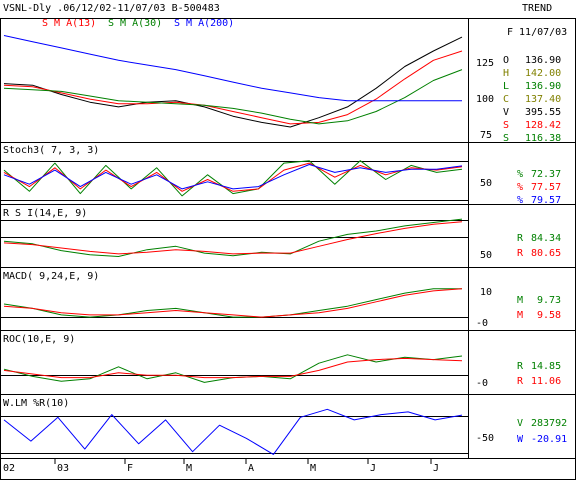 This screenshot has height=480, width=576. What do you see at coordinates (39, 339) in the screenshot?
I see `roc-title: ROC(10,E, 9)` at bounding box center [39, 339].